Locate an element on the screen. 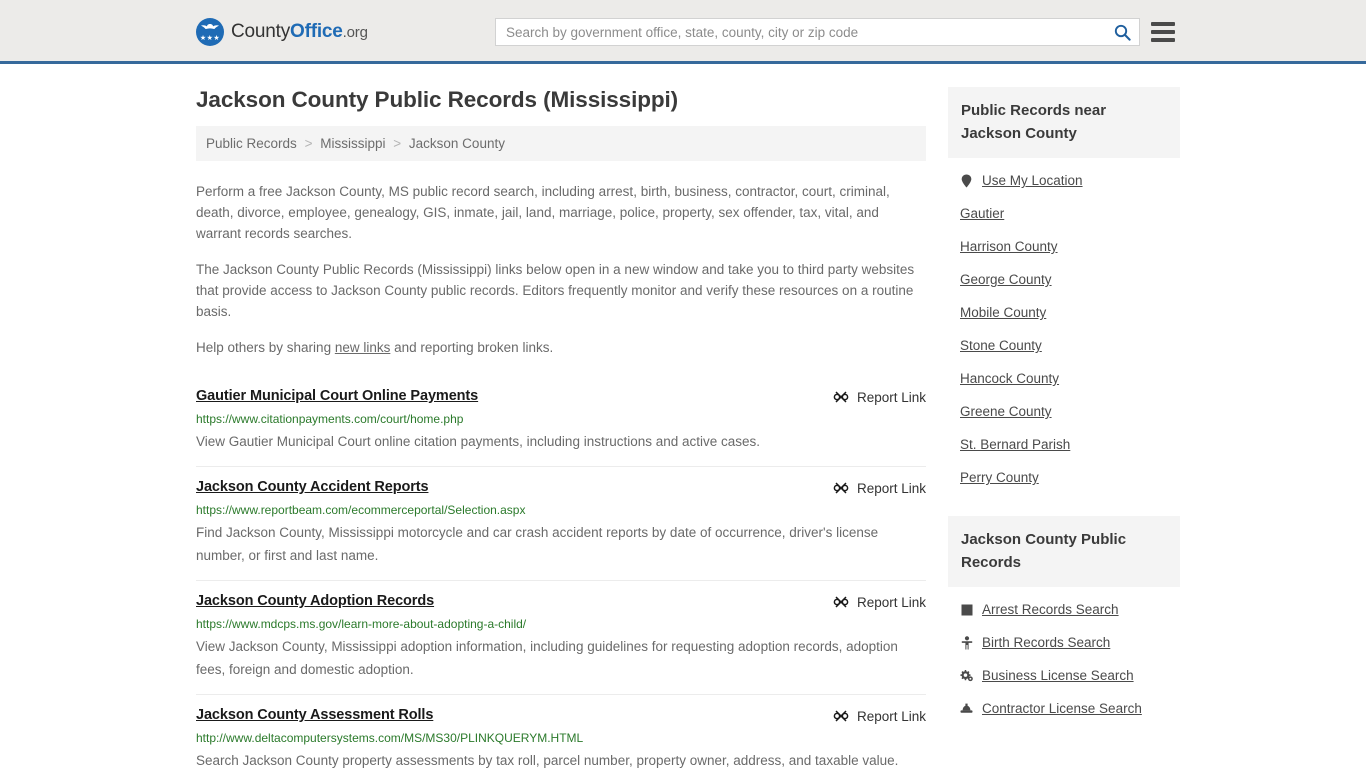 This screenshot has width=1366, height=768. result-title-link: Jackson County Accident Reports is located at coordinates (312, 487).